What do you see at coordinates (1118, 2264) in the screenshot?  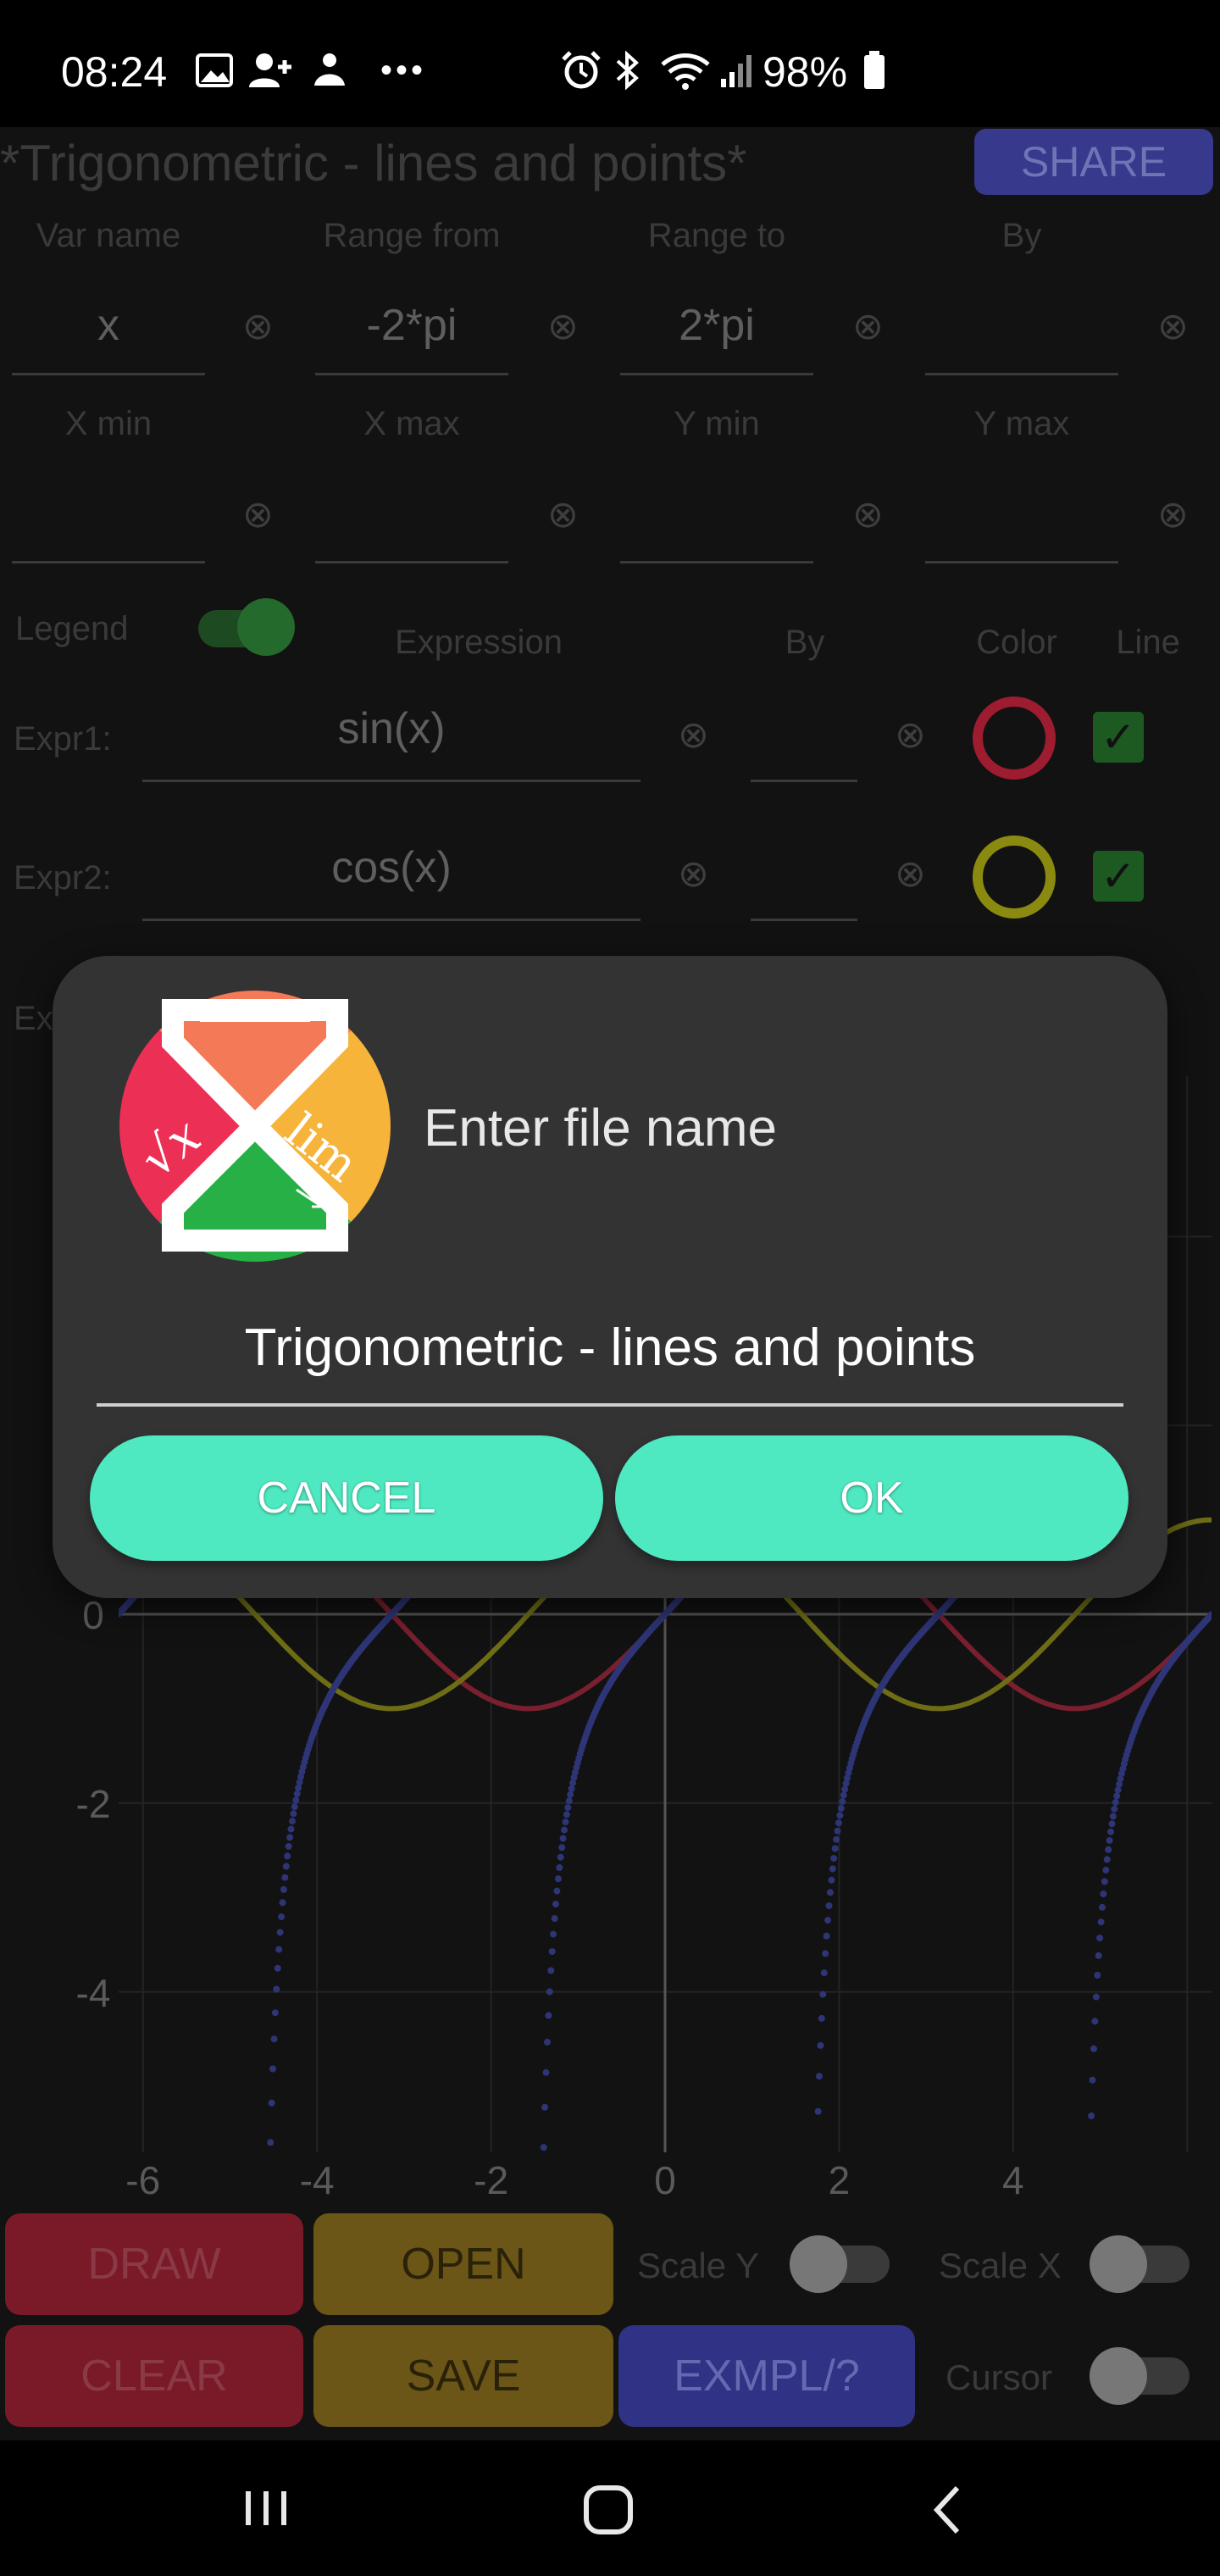 I see `scale-x-toggle-thumb` at bounding box center [1118, 2264].